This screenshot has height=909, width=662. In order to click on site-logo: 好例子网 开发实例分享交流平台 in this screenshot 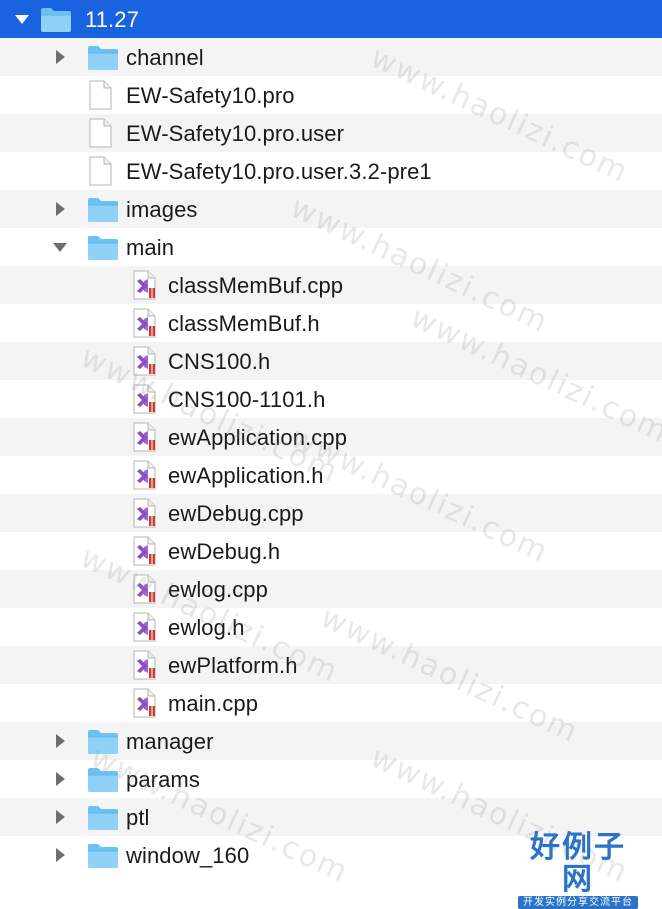, I will do `click(578, 870)`.